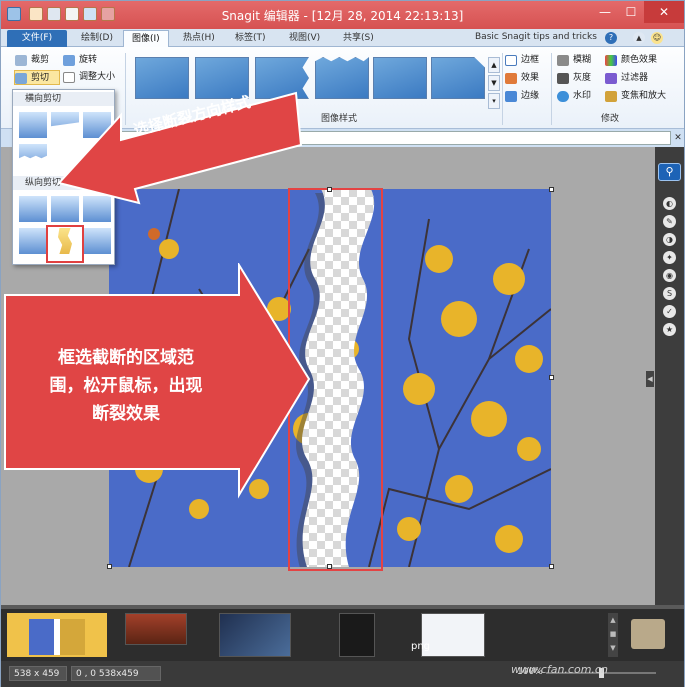 The width and height of the screenshot is (685, 687). I want to click on callout-left-line: 框选截断的区域范, so click(126, 358).